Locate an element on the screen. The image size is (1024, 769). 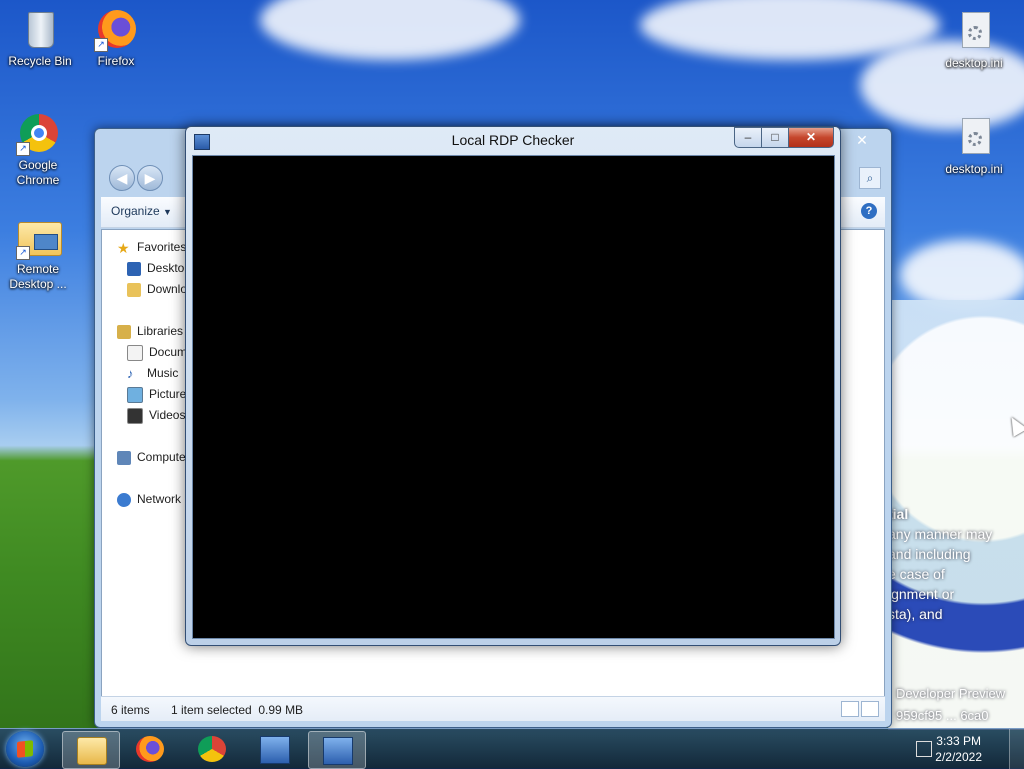
tree-item-label: Videos is located at coordinates (167, 415).